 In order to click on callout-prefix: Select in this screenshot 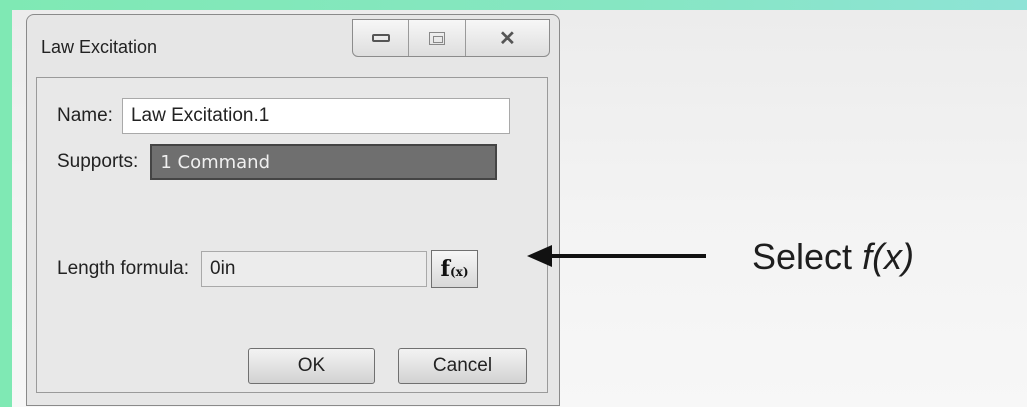, I will do `click(807, 256)`.